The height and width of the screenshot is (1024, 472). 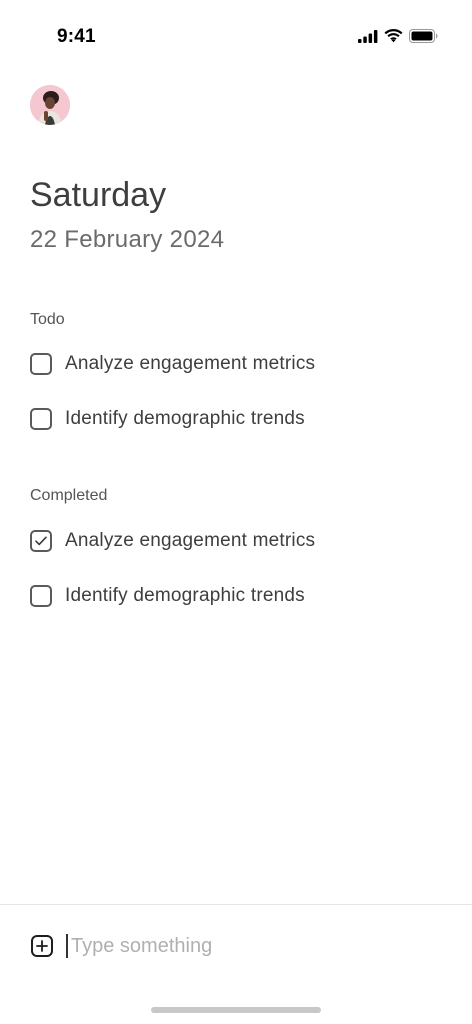 What do you see at coordinates (47, 319) in the screenshot?
I see `todo-section-title: Todo` at bounding box center [47, 319].